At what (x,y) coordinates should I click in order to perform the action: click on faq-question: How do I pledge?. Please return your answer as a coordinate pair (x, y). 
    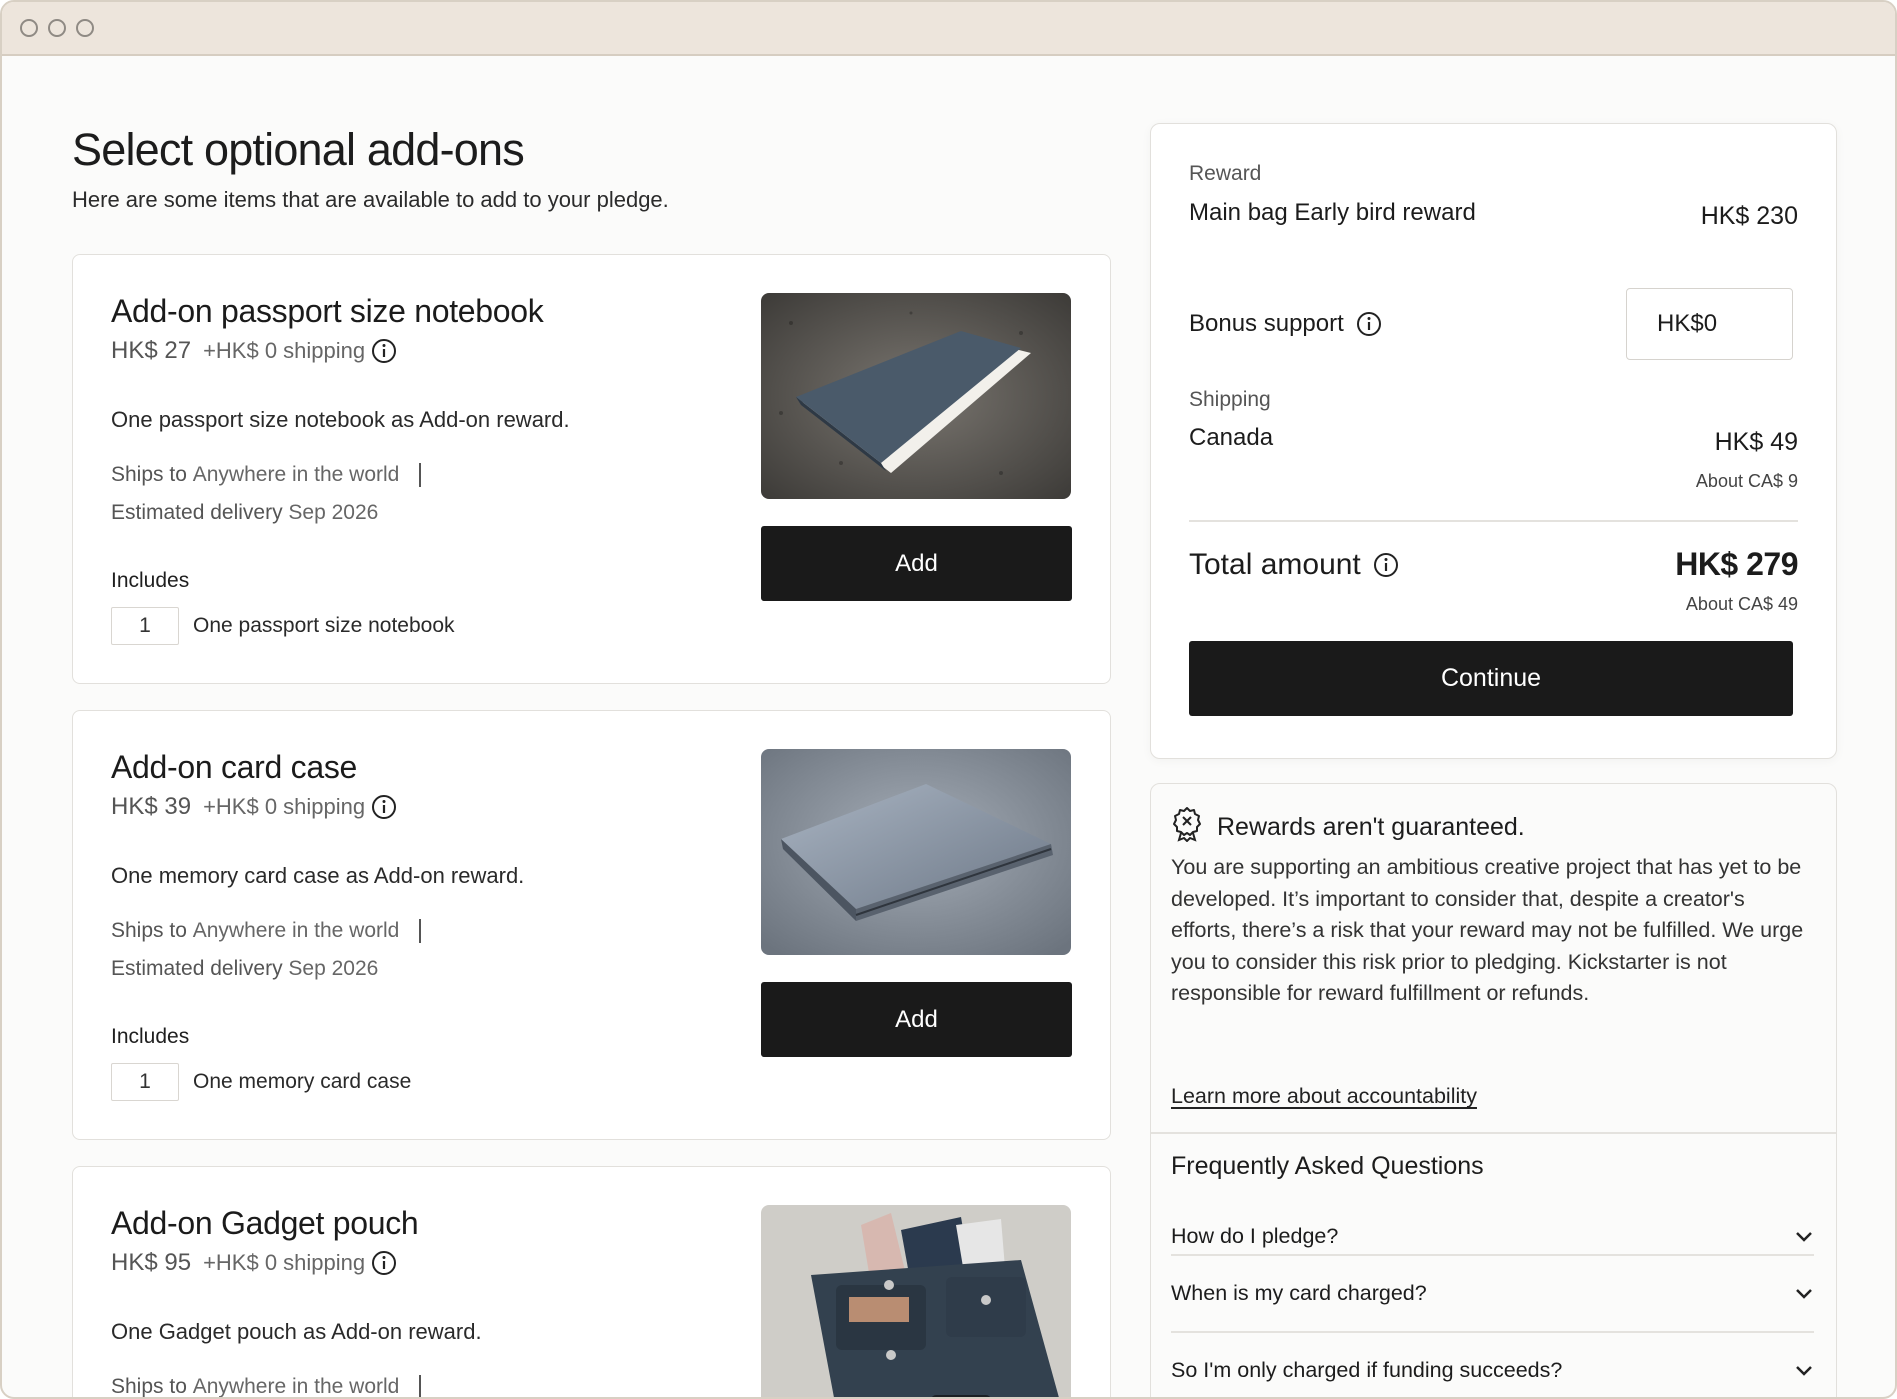
    Looking at the image, I should click on (1255, 1235).